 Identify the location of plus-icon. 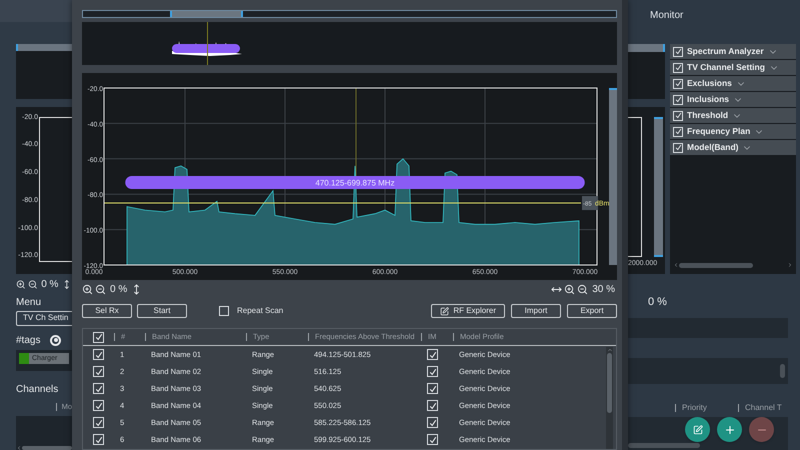
(730, 430).